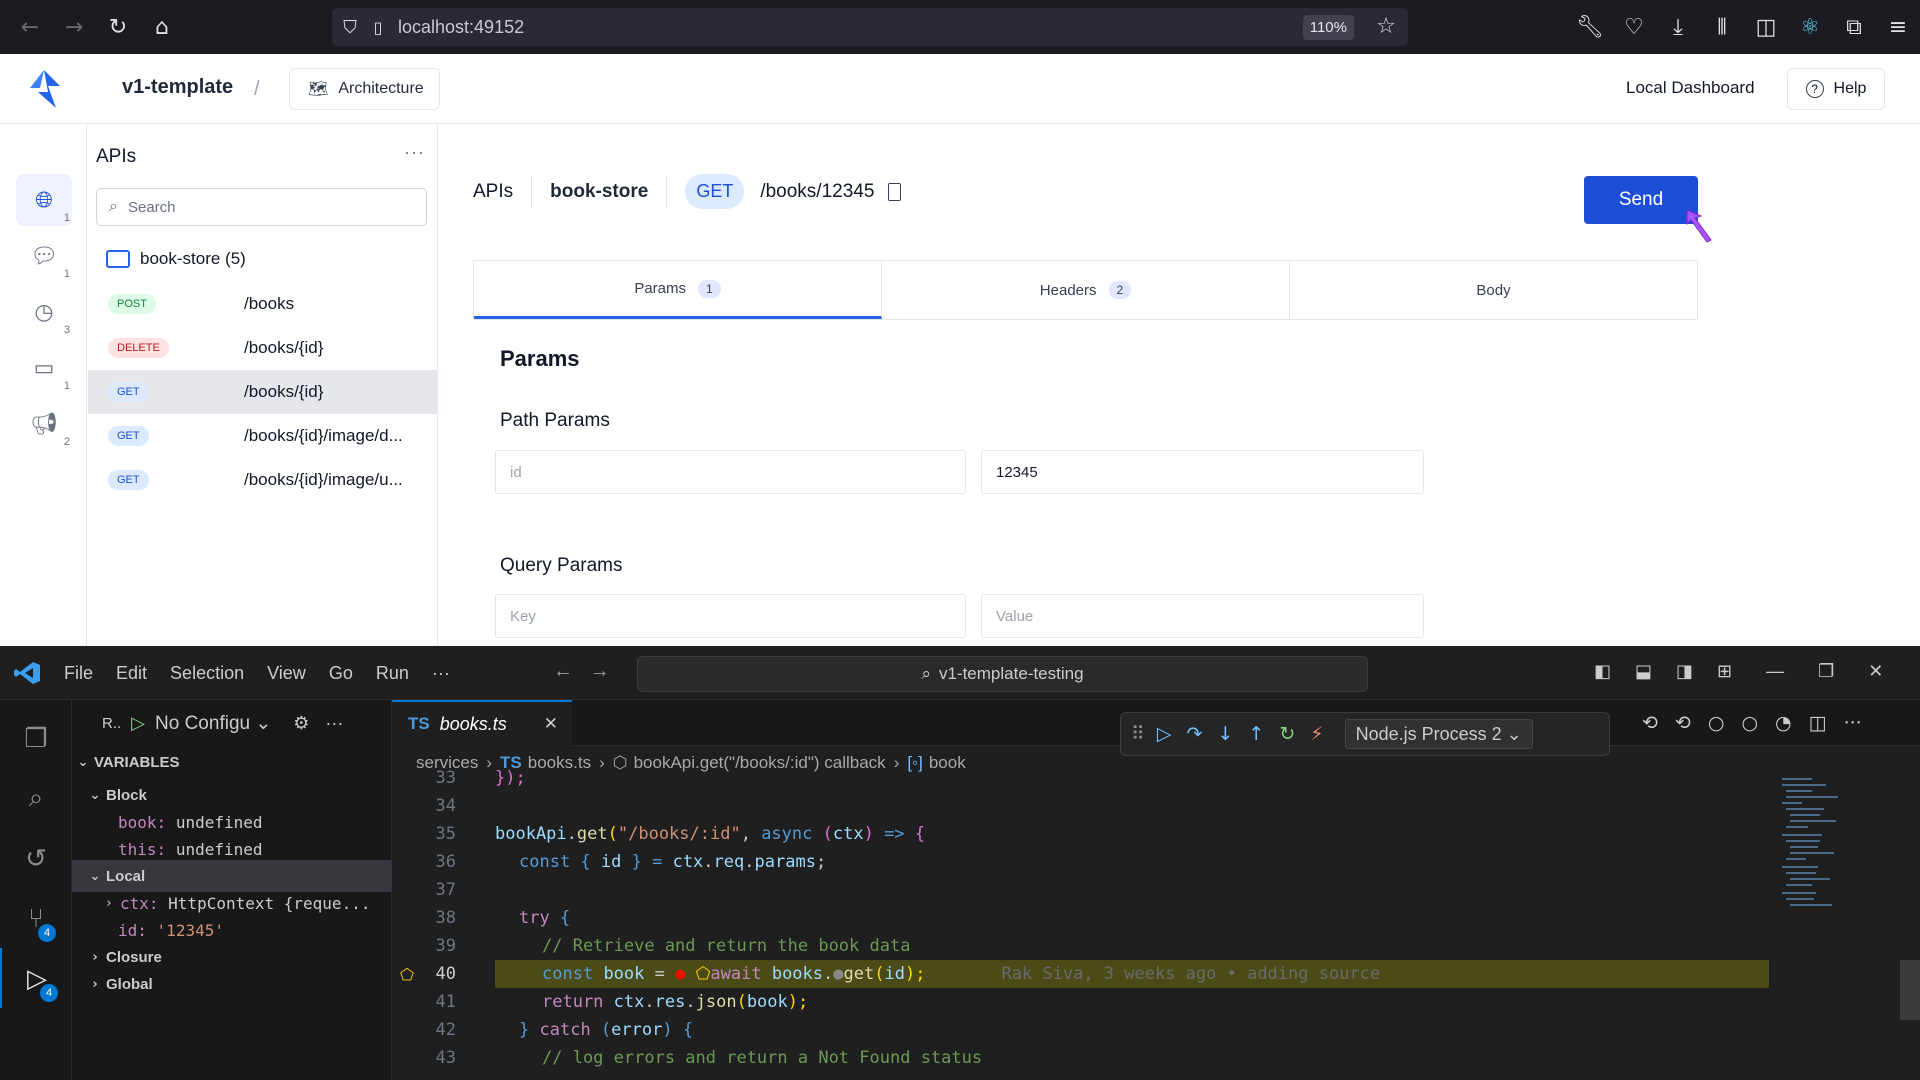 This screenshot has height=1080, width=1920. I want to click on home-icon: ⌂, so click(162, 27).